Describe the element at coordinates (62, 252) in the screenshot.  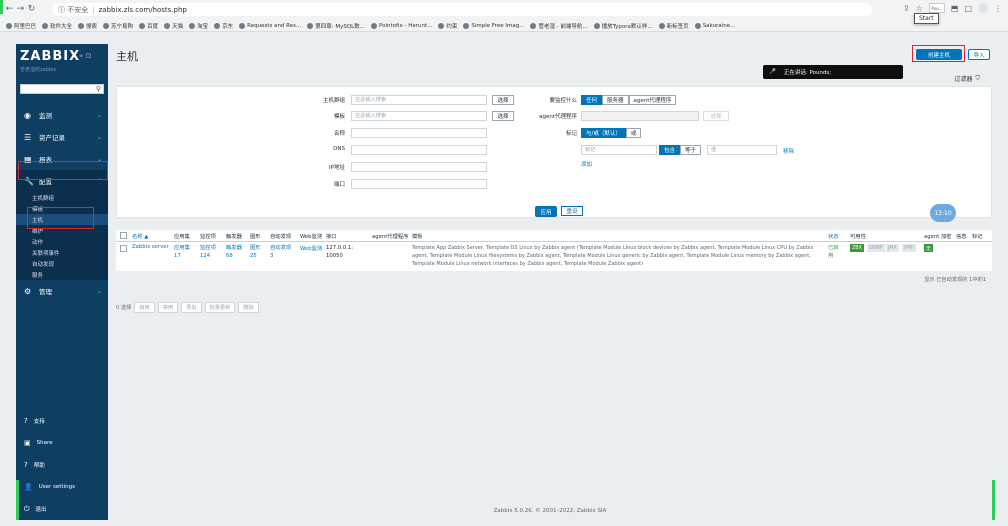
I see `submenu-item: 关联项事件` at that location.